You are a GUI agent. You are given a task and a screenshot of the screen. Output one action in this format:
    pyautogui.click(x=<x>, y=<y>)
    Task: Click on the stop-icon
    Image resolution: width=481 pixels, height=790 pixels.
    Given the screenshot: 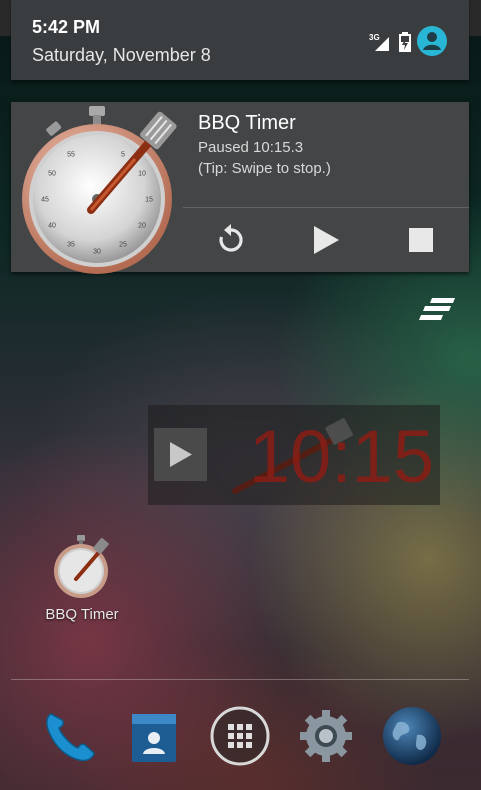 What is the action you would take?
    pyautogui.click(x=421, y=240)
    